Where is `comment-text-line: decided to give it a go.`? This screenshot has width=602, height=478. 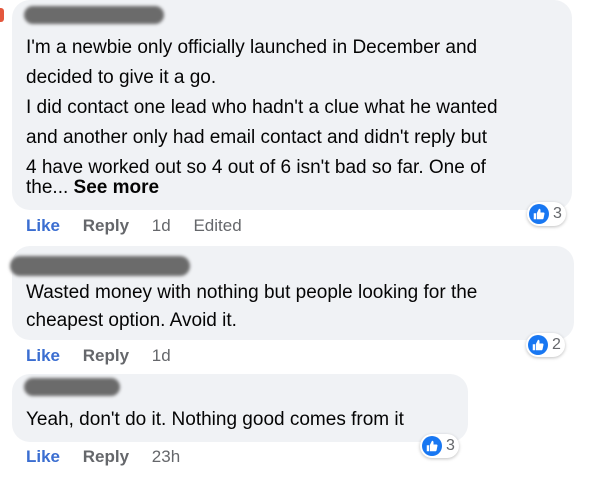 comment-text-line: decided to give it a go. is located at coordinates (121, 77).